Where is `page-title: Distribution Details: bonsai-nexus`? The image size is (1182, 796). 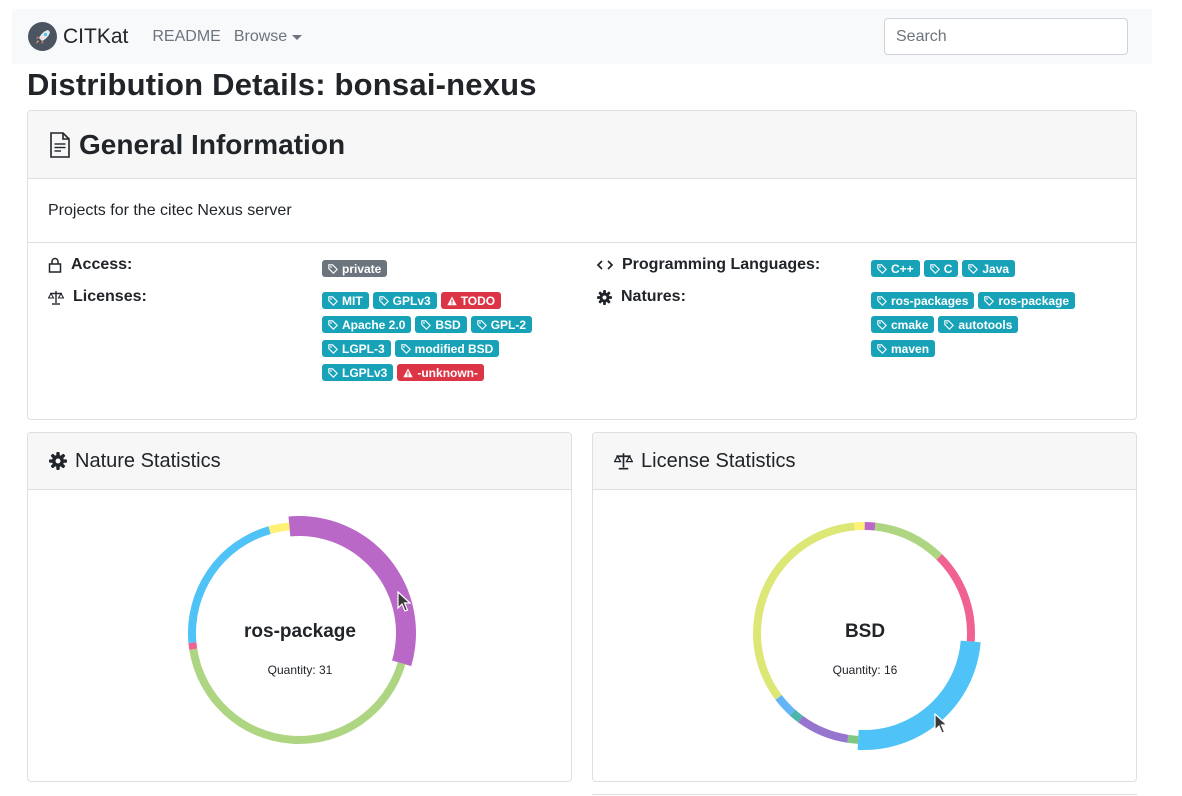 page-title: Distribution Details: bonsai-nexus is located at coordinates (282, 84).